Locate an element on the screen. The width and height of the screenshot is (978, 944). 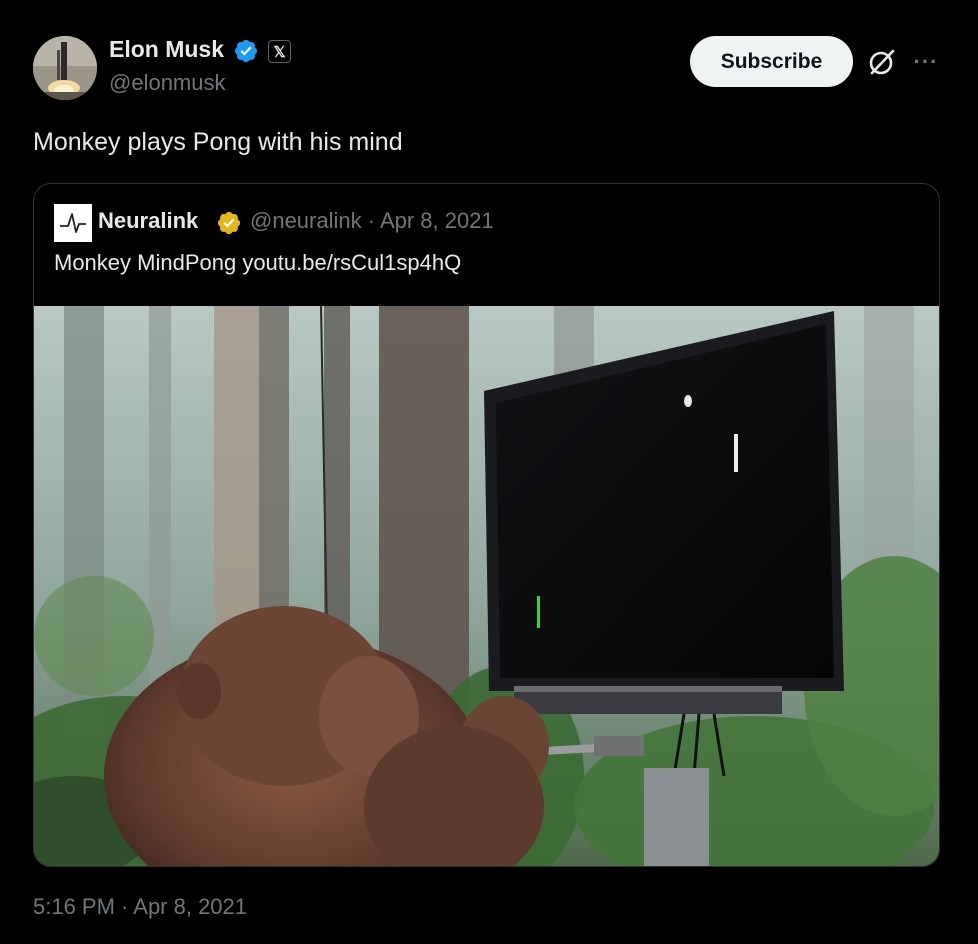
author-avatar is located at coordinates (65, 68).